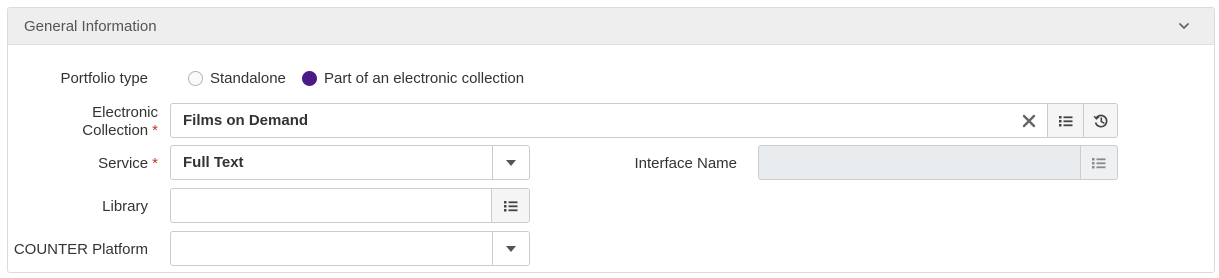 The image size is (1219, 278). I want to click on history-button, so click(1100, 120).